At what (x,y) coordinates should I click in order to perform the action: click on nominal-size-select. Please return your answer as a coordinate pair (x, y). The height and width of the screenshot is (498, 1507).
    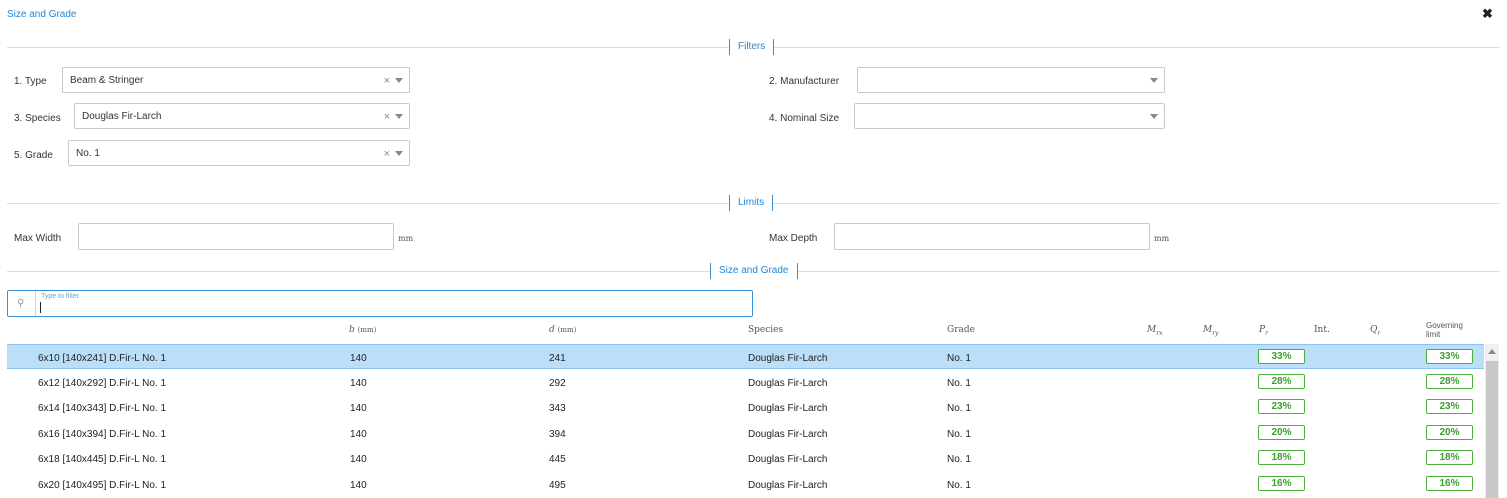
    Looking at the image, I should click on (1009, 116).